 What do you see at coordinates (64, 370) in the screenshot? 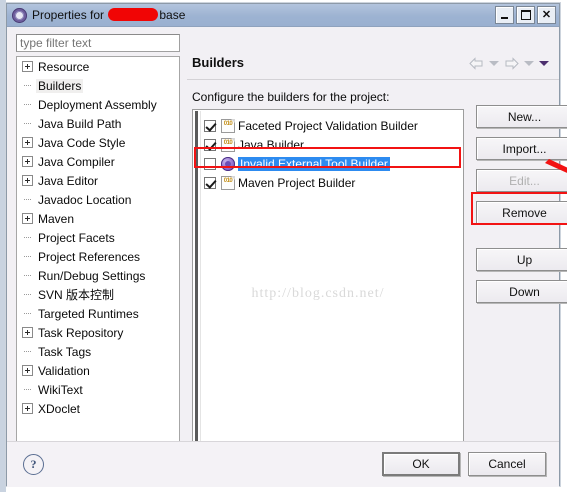
I see `tree-item-label: Validation` at bounding box center [64, 370].